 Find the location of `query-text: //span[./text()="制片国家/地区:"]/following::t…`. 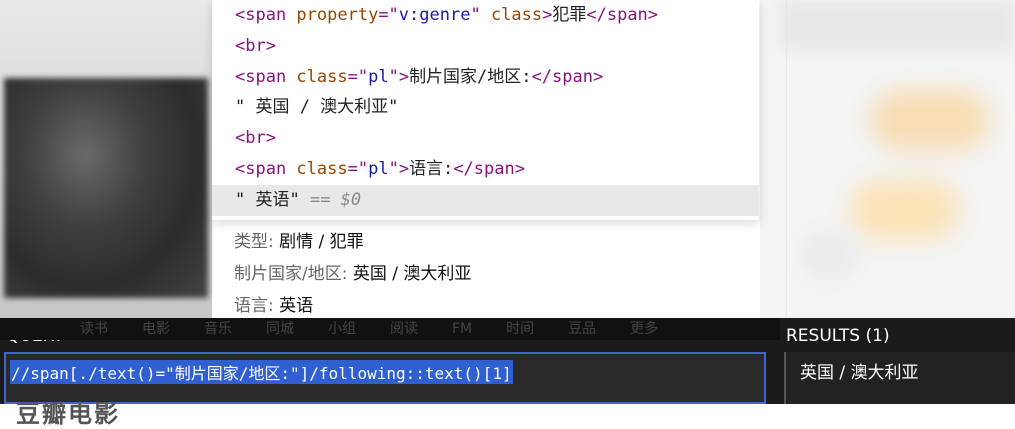

query-text: //span[./text()="制片国家/地区:"]/following::t… is located at coordinates (261, 372).